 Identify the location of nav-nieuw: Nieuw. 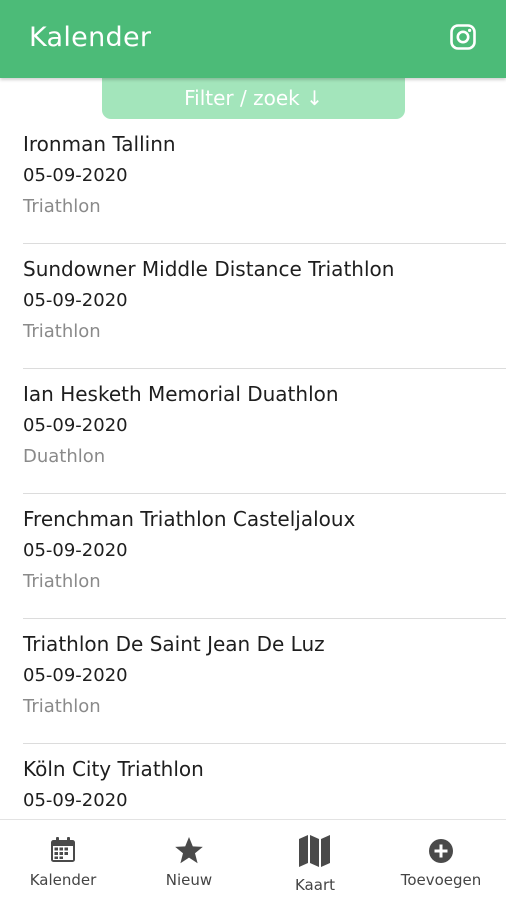
(189, 860).